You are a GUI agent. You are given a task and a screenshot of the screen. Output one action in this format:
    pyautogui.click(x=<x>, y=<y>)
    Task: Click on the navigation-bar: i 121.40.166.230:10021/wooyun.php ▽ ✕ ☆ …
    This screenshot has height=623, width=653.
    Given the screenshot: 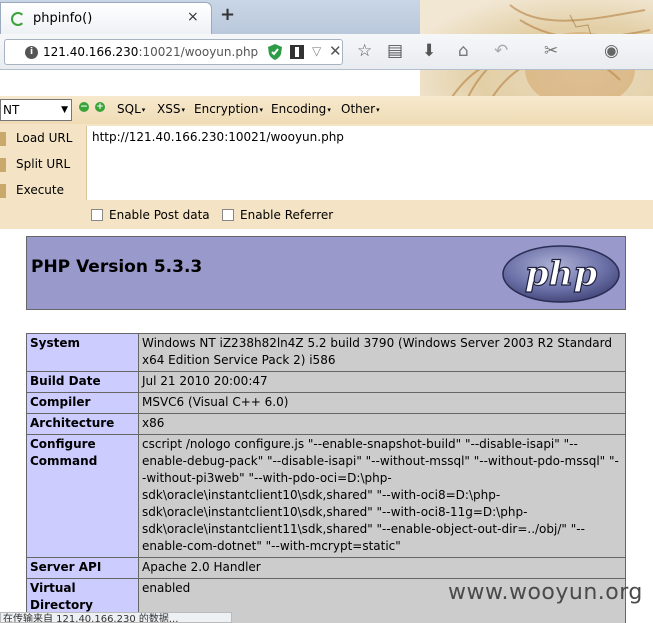 What is the action you would take?
    pyautogui.click(x=326, y=52)
    